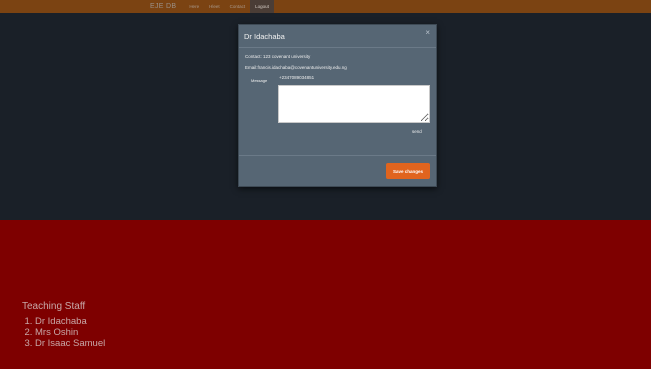 The image size is (651, 369). Describe the element at coordinates (163, 6) in the screenshot. I see `brand-logo: EJE DB` at that location.